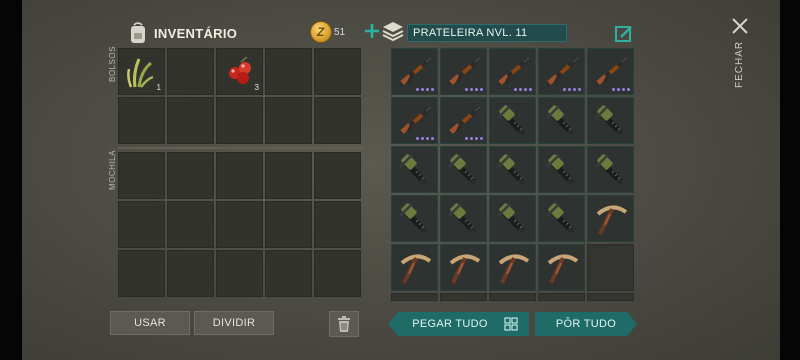  What do you see at coordinates (234, 323) in the screenshot?
I see `split-button: DIVIDIR` at bounding box center [234, 323].